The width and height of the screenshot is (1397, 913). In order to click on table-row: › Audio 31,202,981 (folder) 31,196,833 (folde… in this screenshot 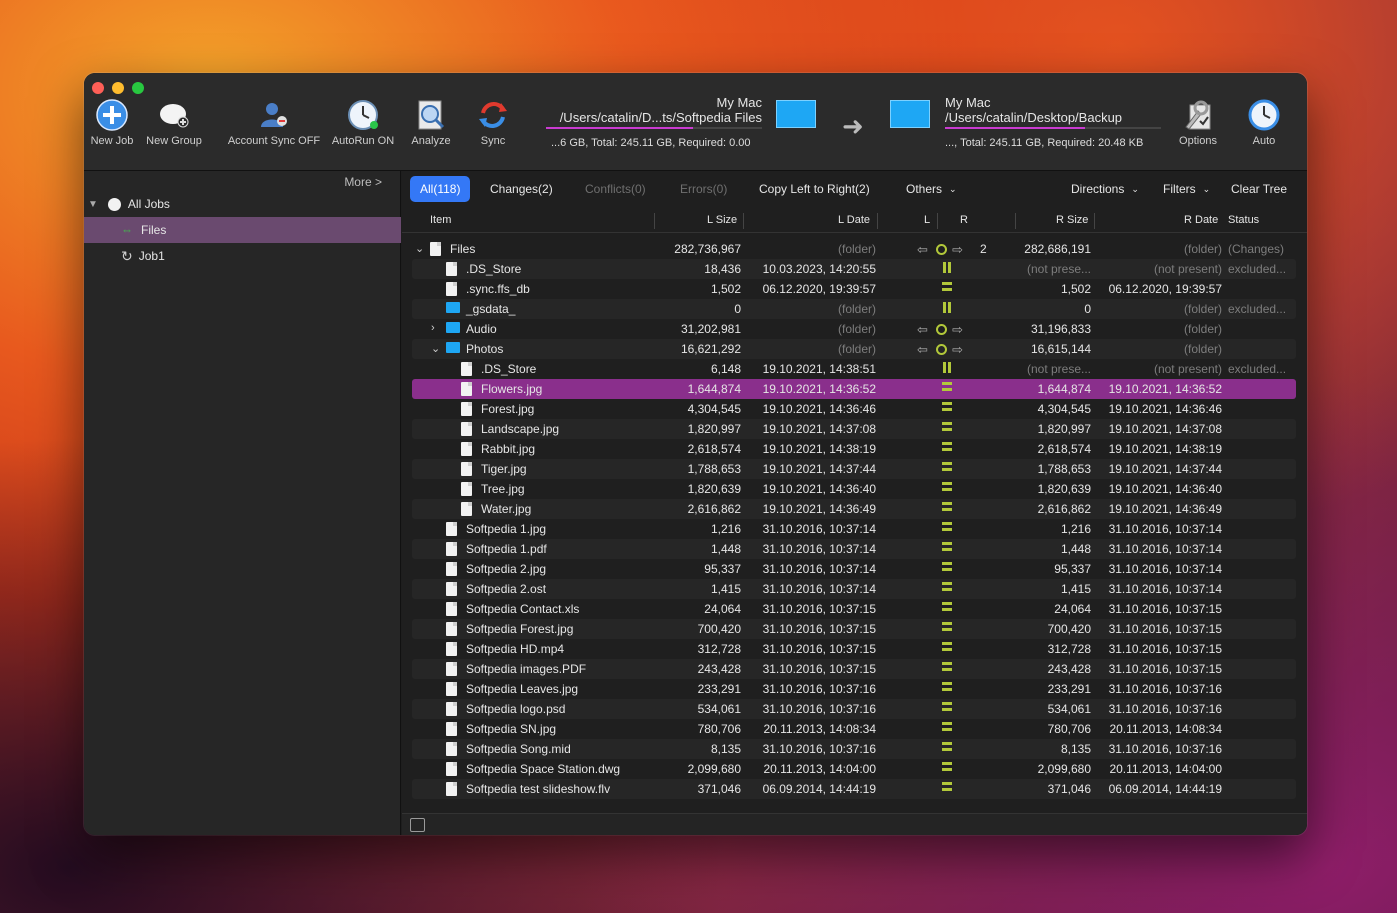, I will do `click(854, 329)`.